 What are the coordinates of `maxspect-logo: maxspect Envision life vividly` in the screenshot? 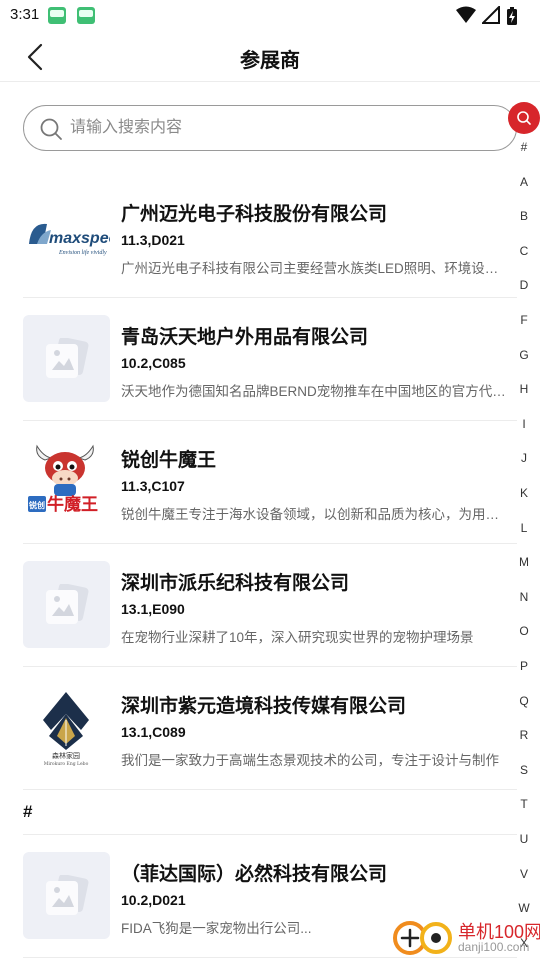 It's located at (76, 239).